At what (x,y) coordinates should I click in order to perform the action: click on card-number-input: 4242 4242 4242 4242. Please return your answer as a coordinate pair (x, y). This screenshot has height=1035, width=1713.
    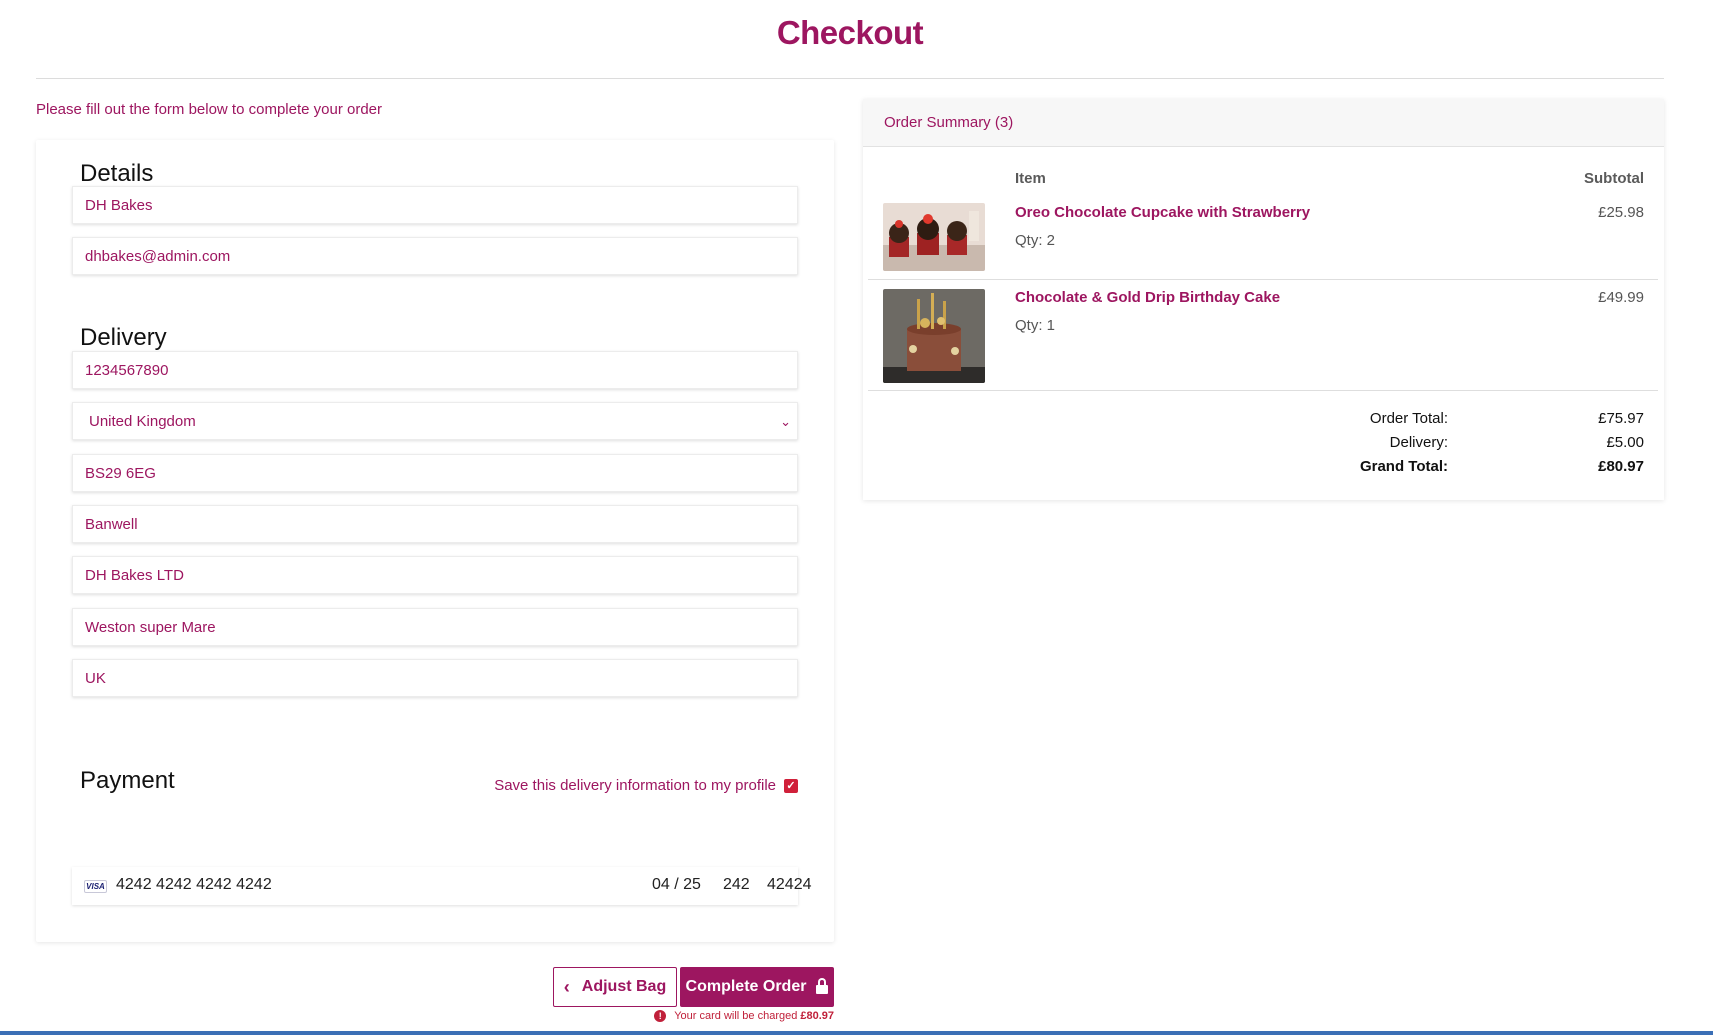
    Looking at the image, I should click on (194, 885).